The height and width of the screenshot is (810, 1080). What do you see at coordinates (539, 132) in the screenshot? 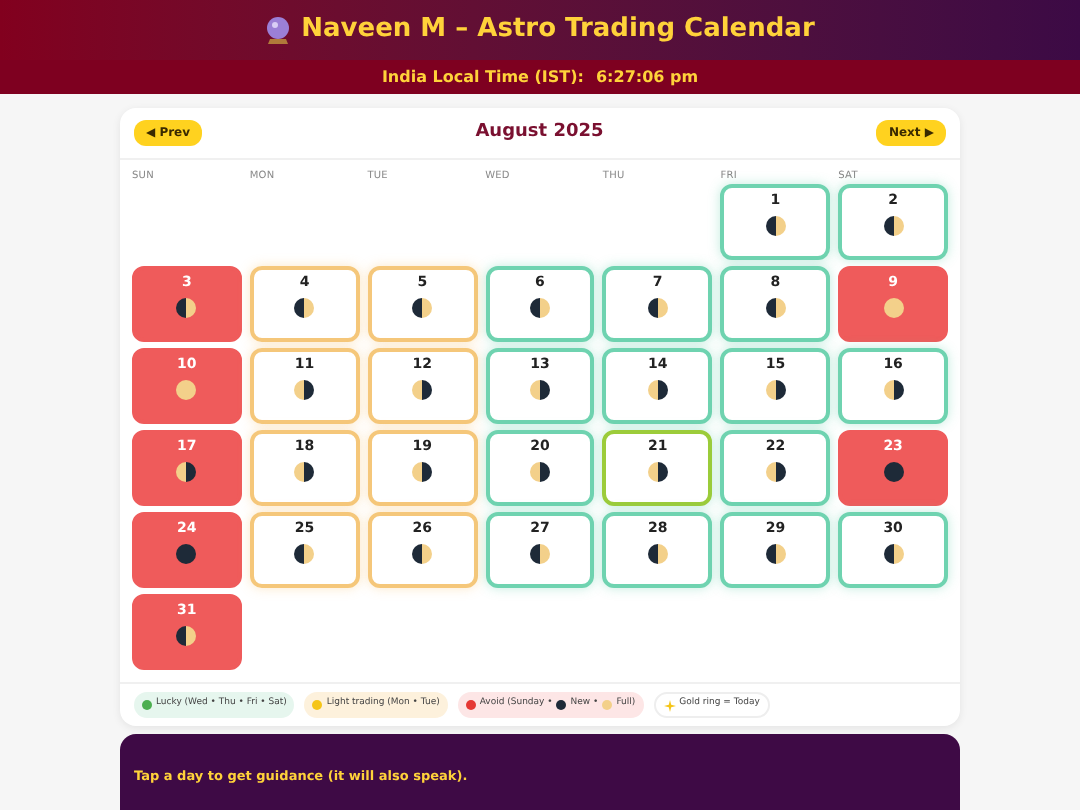
I see `month-title: August 2025` at bounding box center [539, 132].